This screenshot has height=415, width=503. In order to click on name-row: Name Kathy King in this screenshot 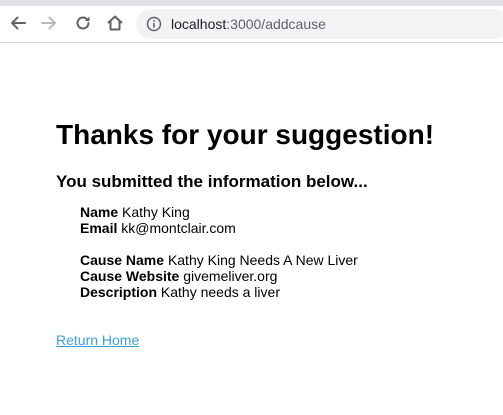, I will do `click(288, 212)`.